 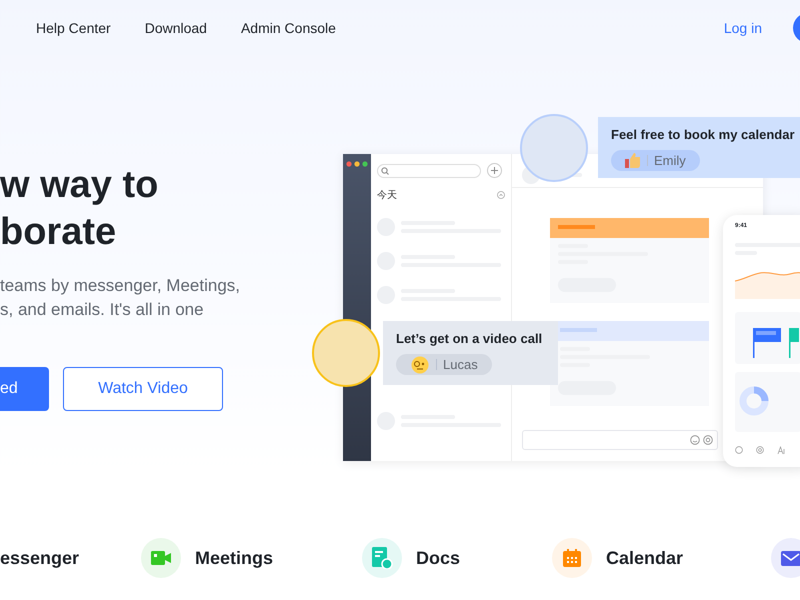 What do you see at coordinates (620, 440) in the screenshot?
I see `message-input` at bounding box center [620, 440].